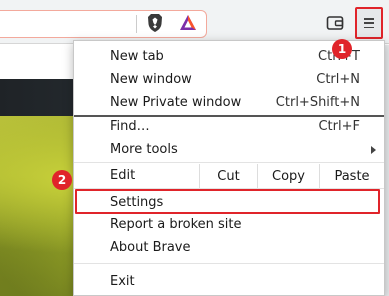  Describe the element at coordinates (373, 150) in the screenshot. I see `submenu-arrow-icon` at that location.